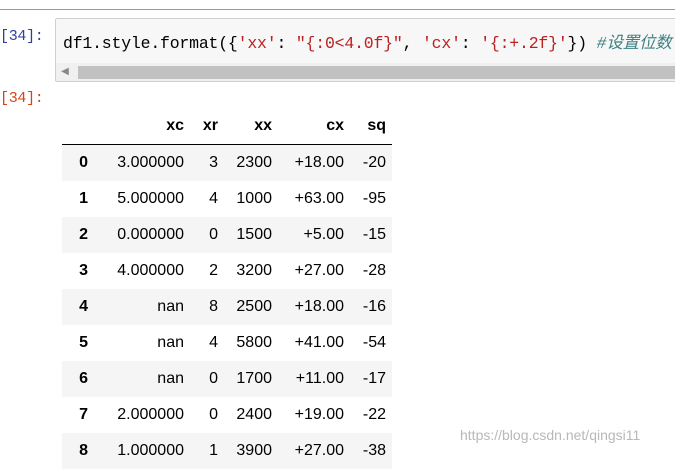 The width and height of the screenshot is (675, 469). What do you see at coordinates (550, 435) in the screenshot?
I see `watermark-text: https://blog.csdn.net/qingsi11` at bounding box center [550, 435].